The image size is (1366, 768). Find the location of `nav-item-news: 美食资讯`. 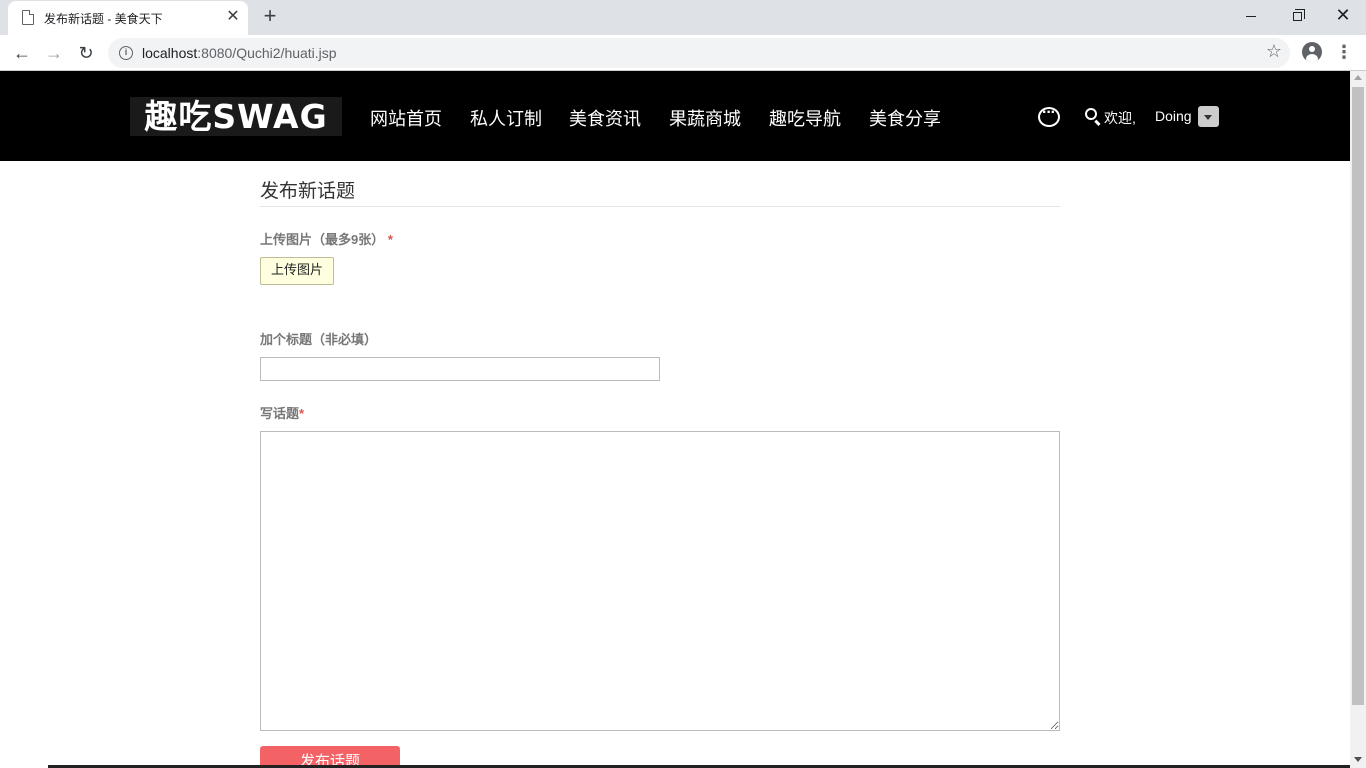

nav-item-news: 美食资讯 is located at coordinates (605, 118).